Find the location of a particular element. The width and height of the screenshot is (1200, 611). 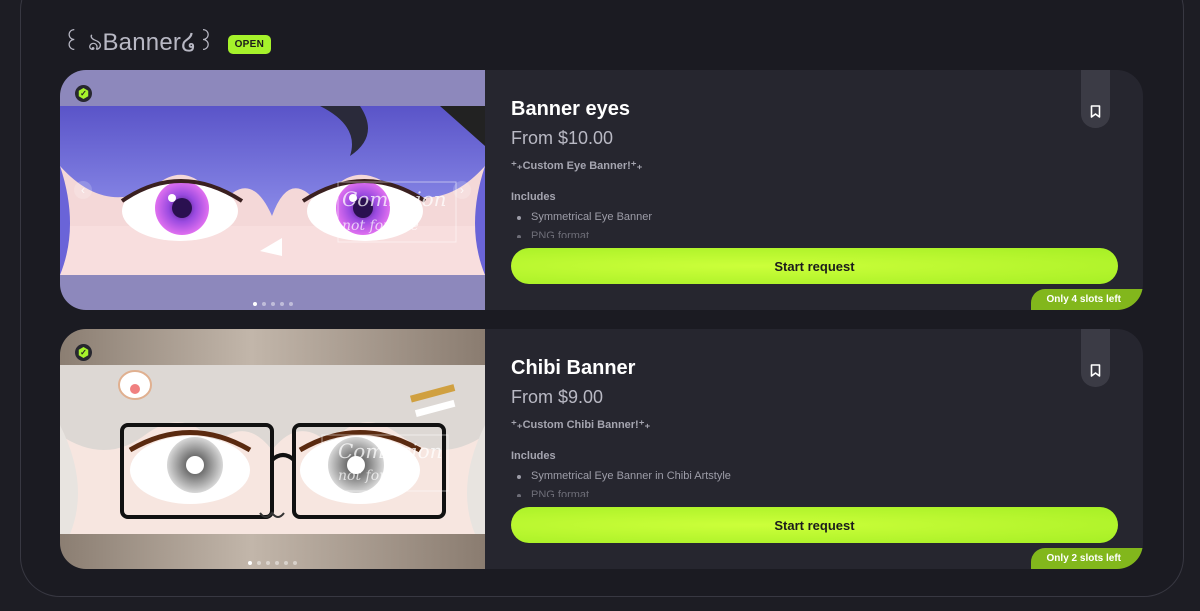

card-tagline: ⁺₊Custom Eye Banner!⁺₊ is located at coordinates (577, 166).